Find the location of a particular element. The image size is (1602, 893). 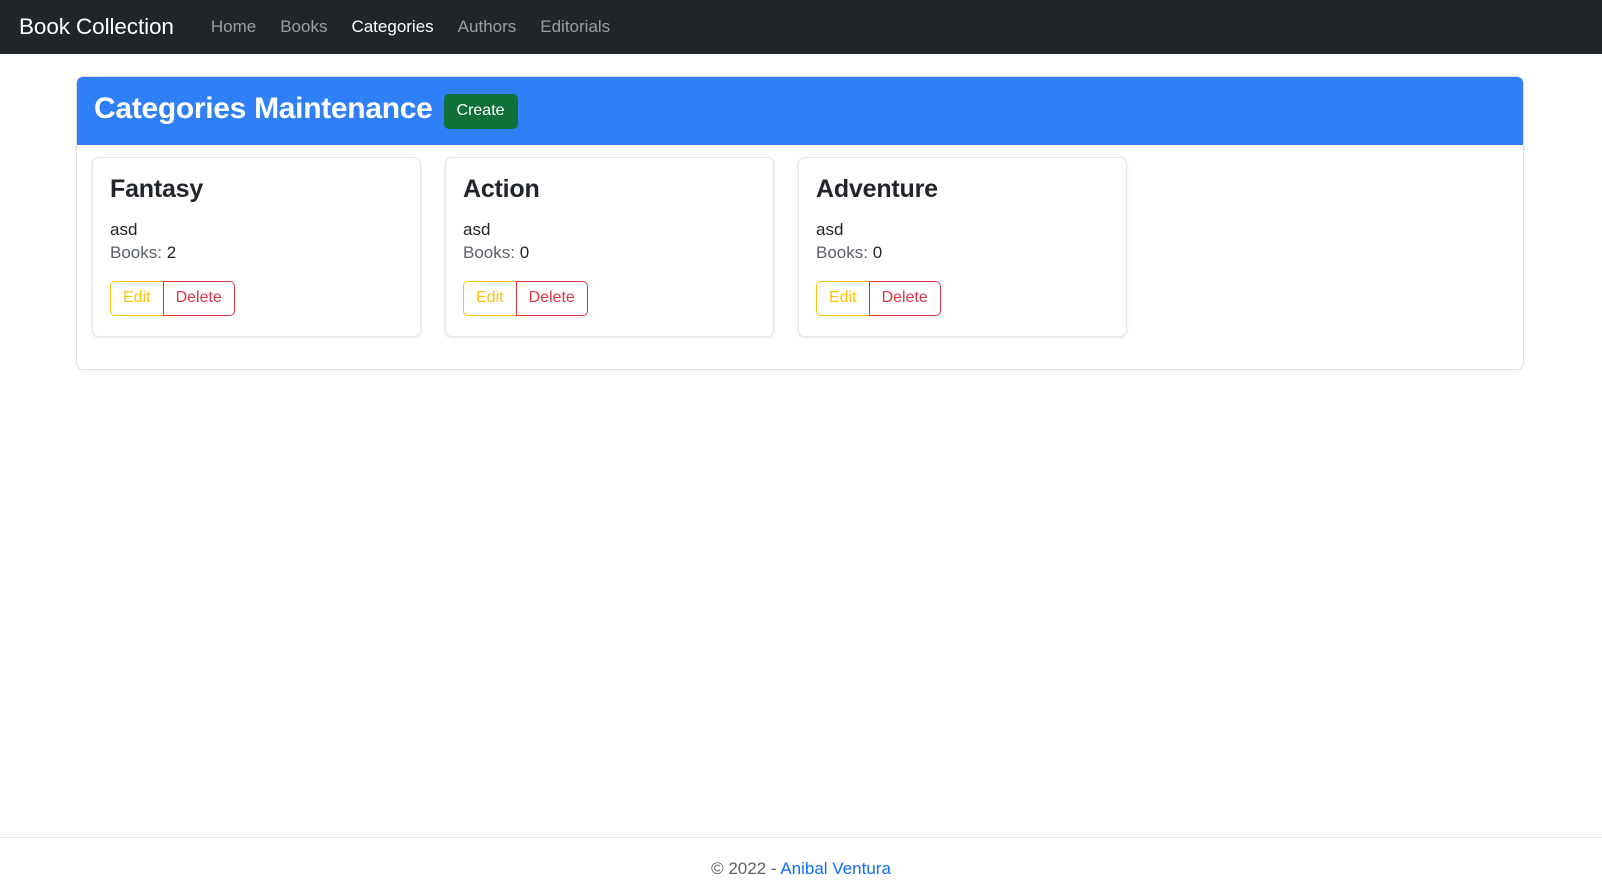

nav-link-books: Books is located at coordinates (303, 27).